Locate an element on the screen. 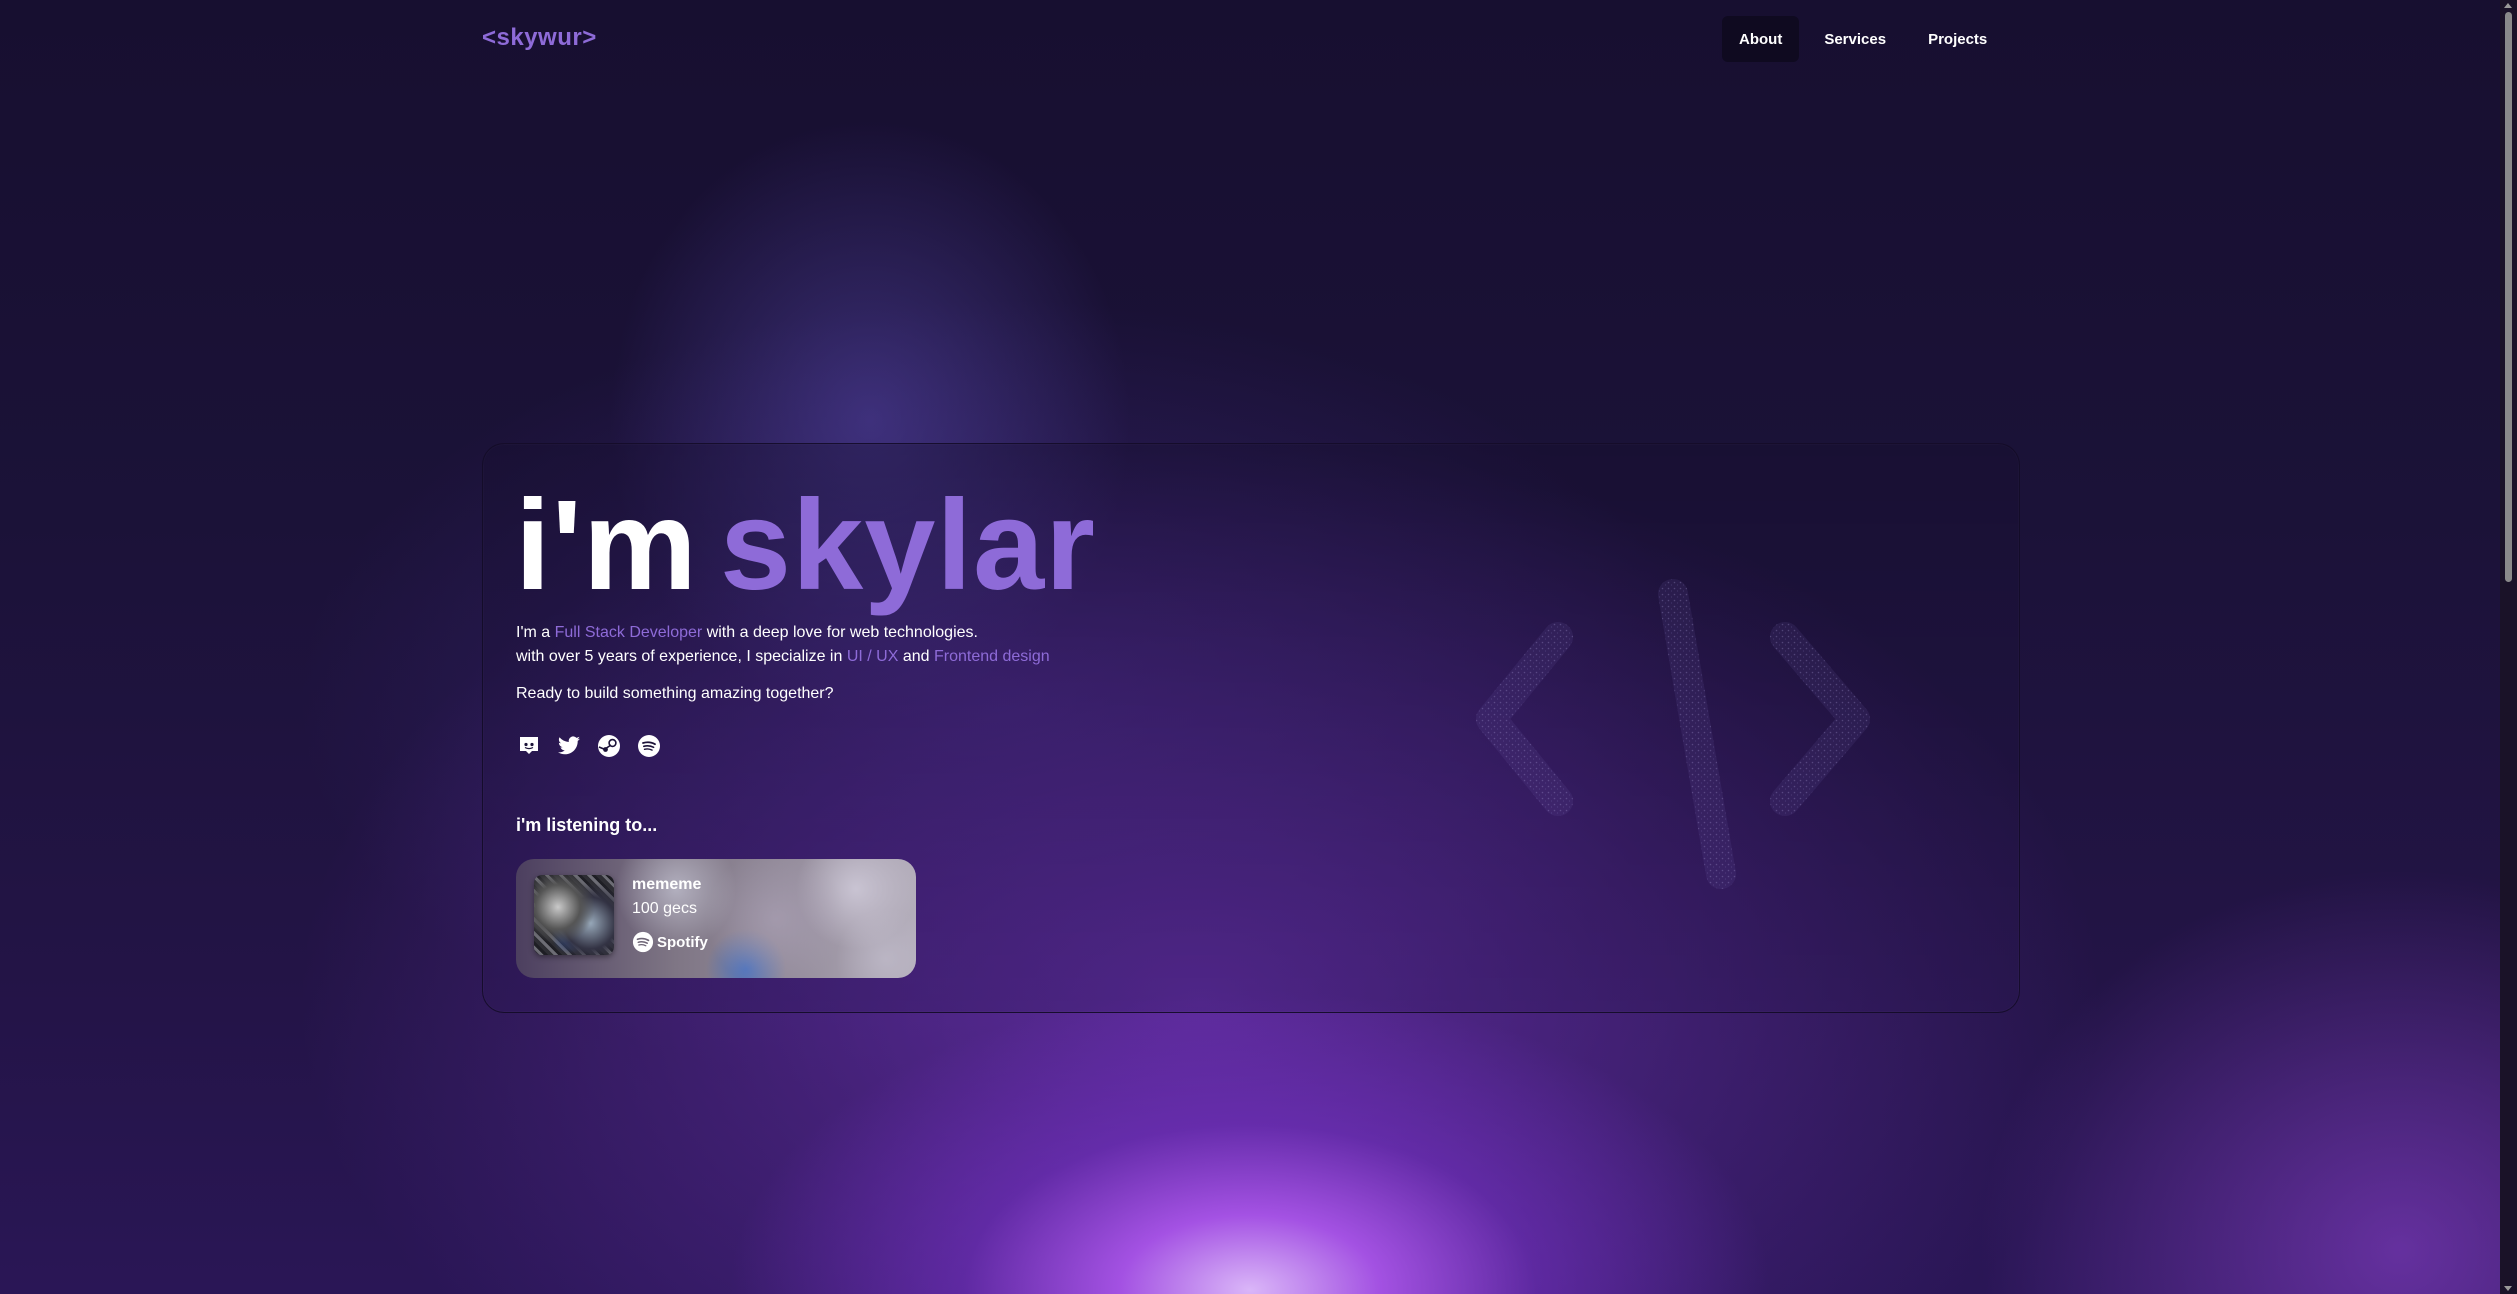  album-art is located at coordinates (574, 915).